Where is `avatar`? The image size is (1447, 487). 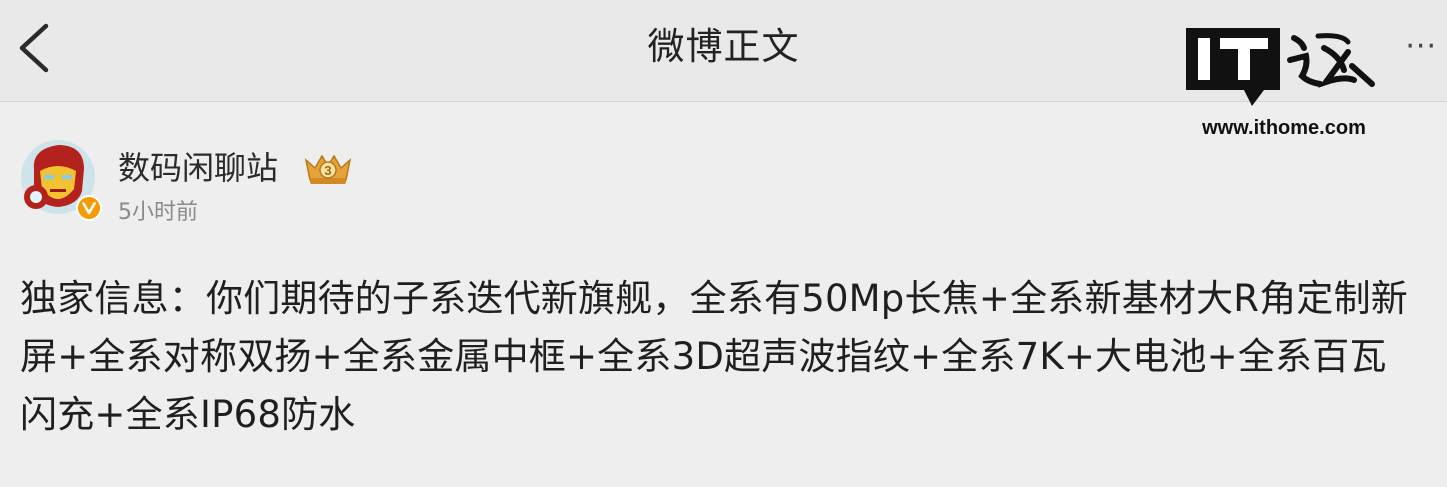 avatar is located at coordinates (61, 180).